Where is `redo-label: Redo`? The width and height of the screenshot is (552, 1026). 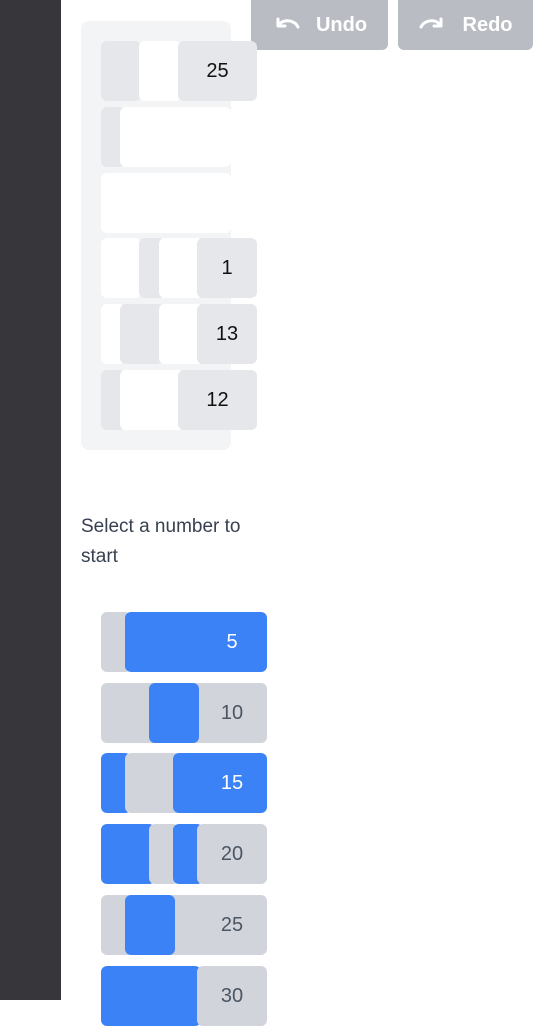 redo-label: Redo is located at coordinates (487, 24).